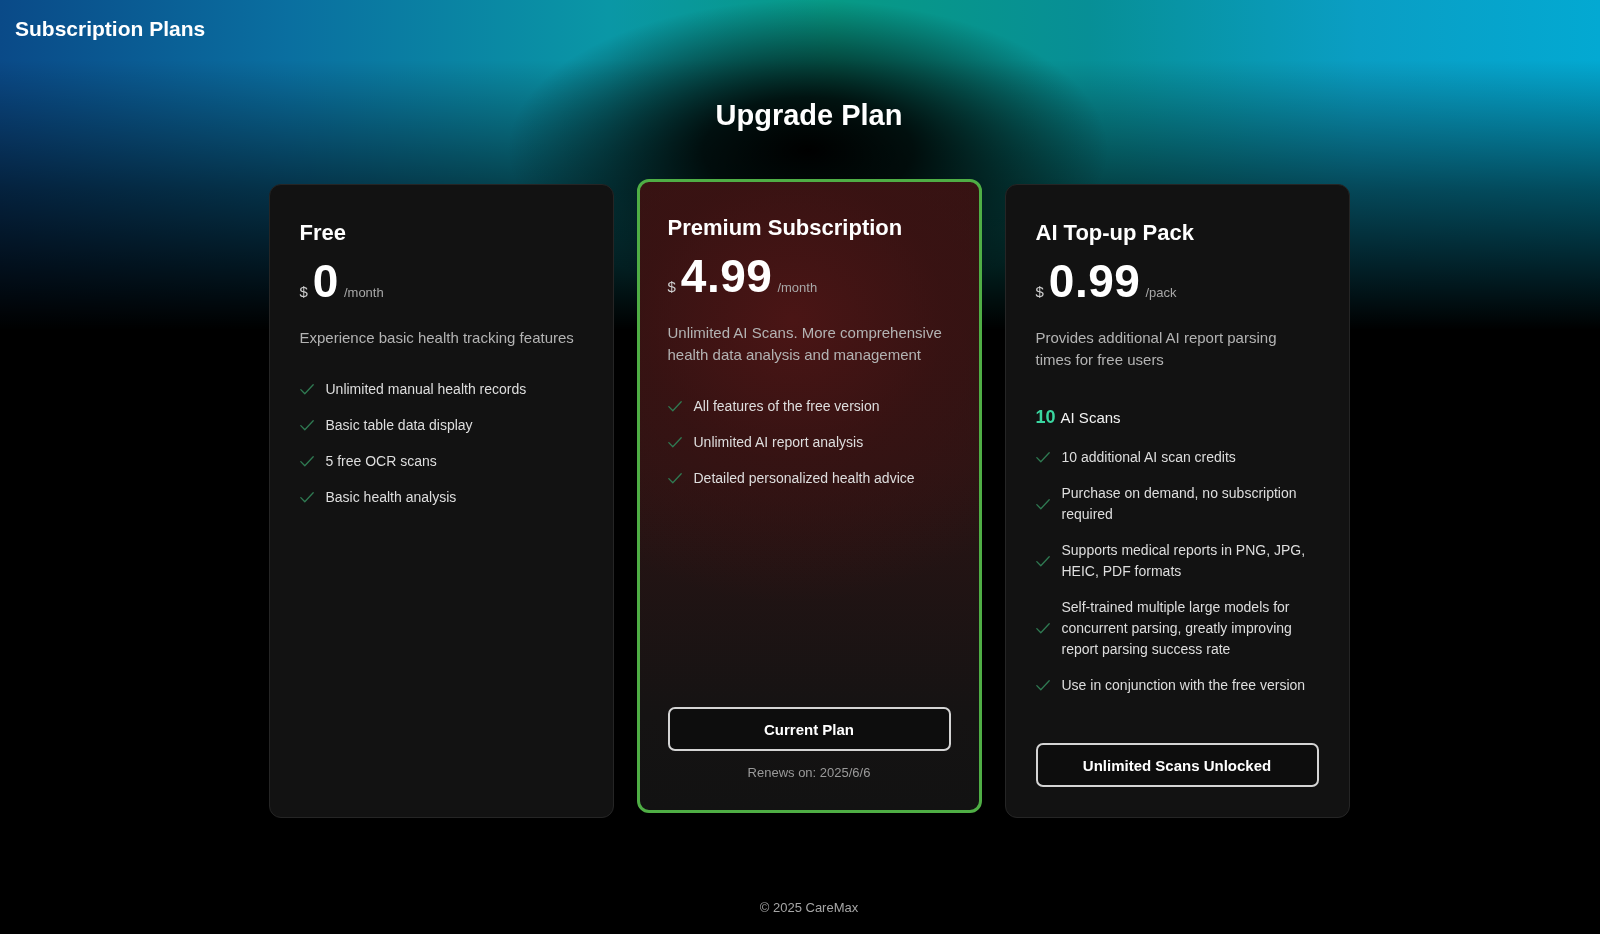  Describe the element at coordinates (381, 461) in the screenshot. I see `feature-text: 5 free OCR scans` at that location.